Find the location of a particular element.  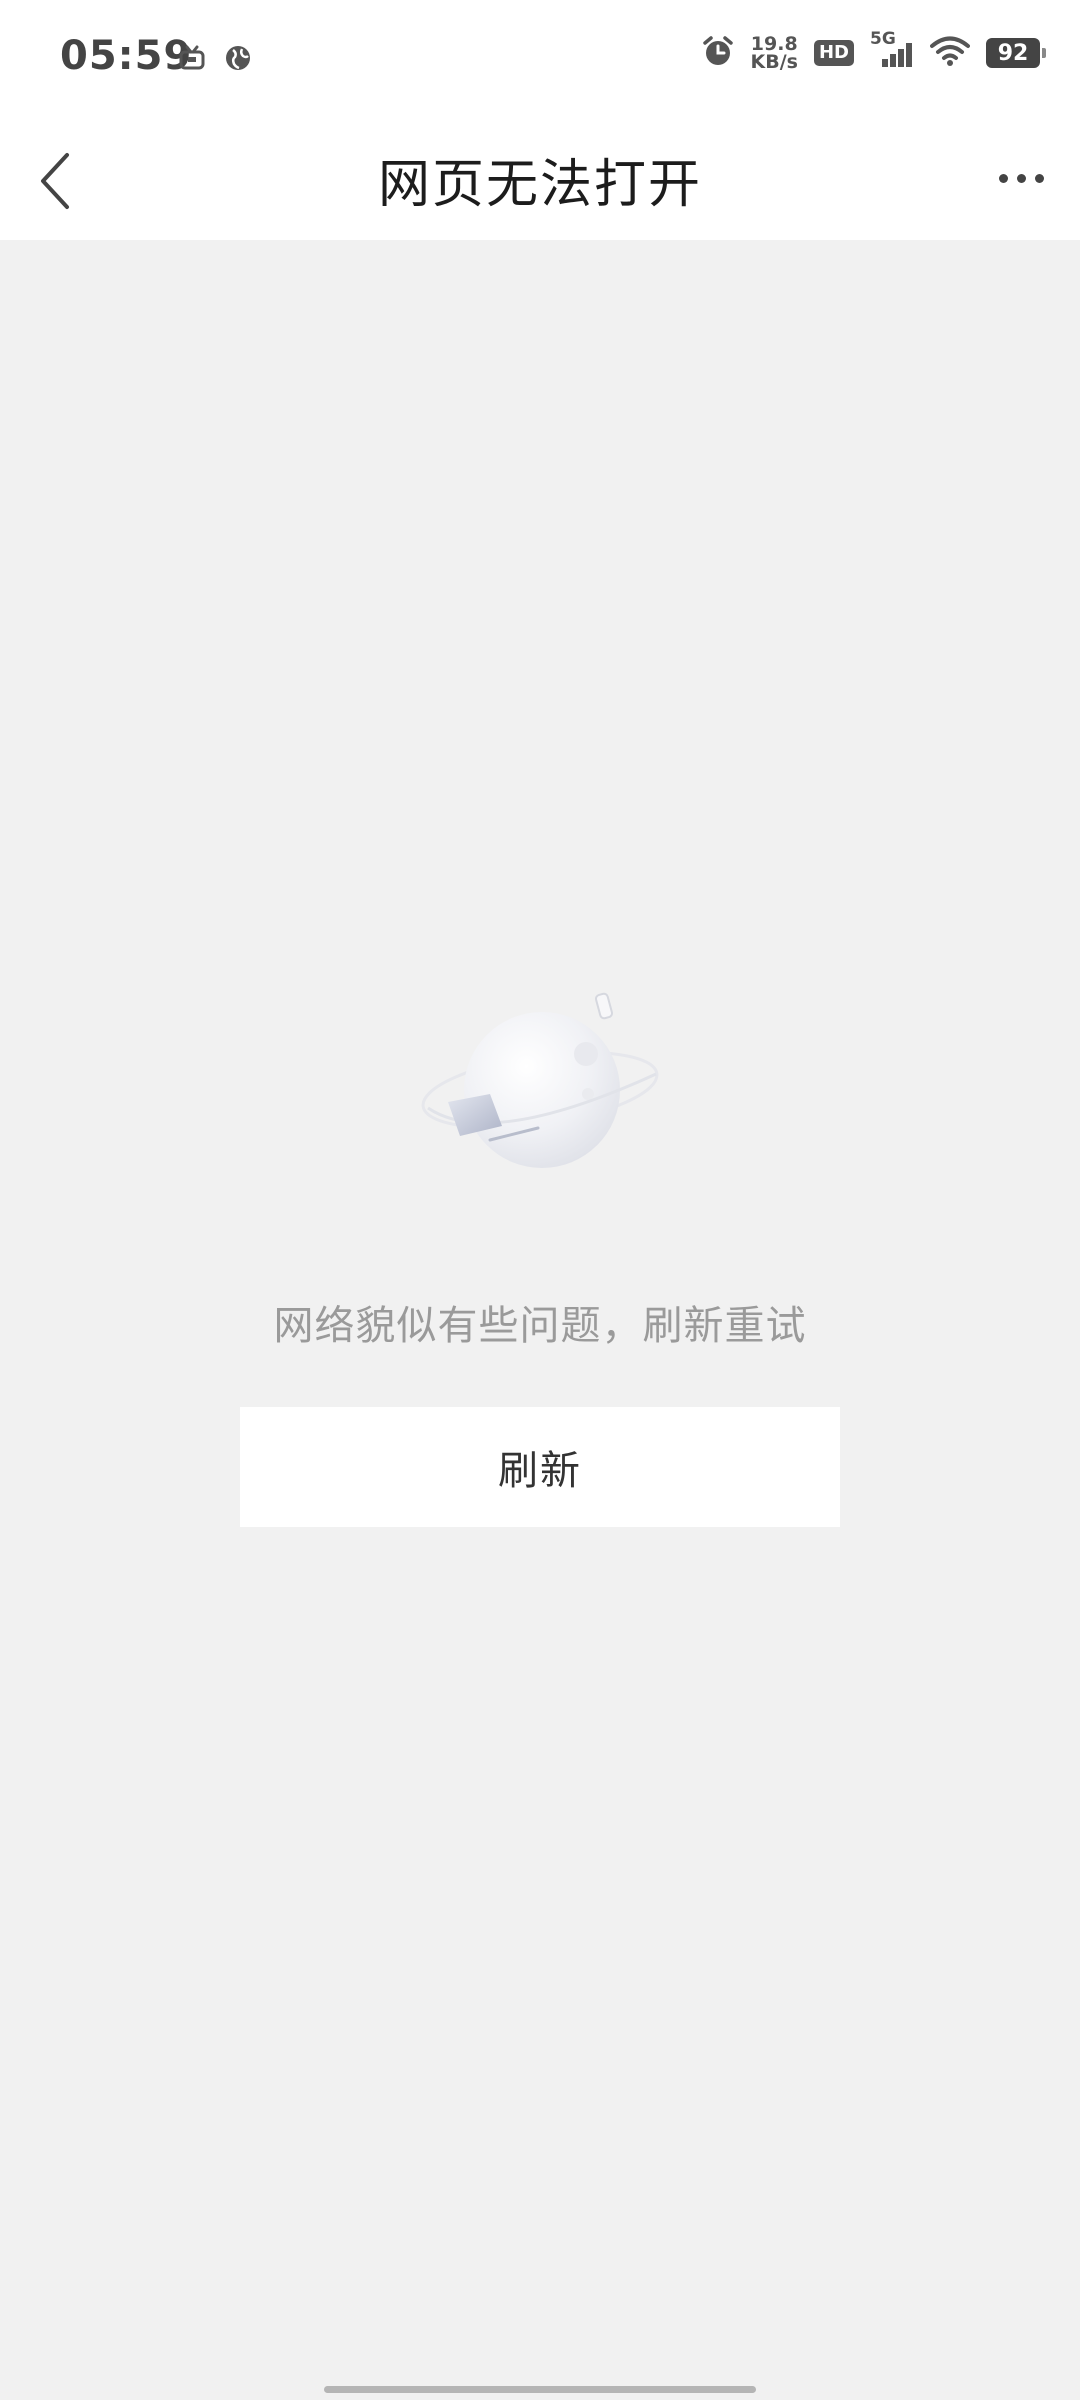

network-speed: 19.8 KB/s is located at coordinates (774, 54).